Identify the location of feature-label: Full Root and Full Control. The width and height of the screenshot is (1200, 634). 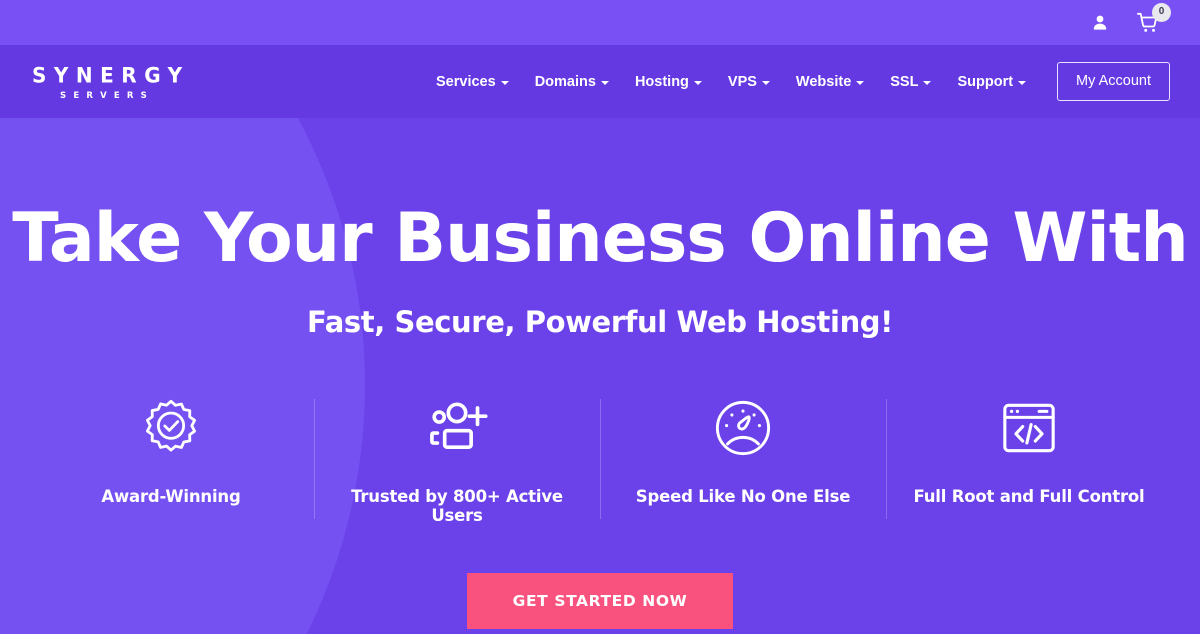
(1029, 497).